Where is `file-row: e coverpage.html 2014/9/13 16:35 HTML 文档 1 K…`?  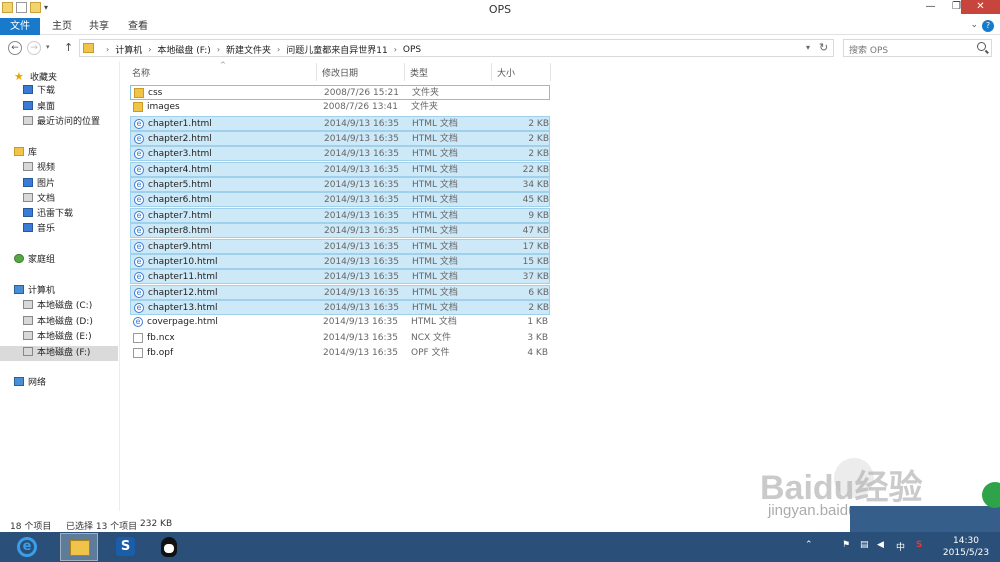 file-row: e coverpage.html 2014/9/13 16:35 HTML 文档 1 K… is located at coordinates (340, 322).